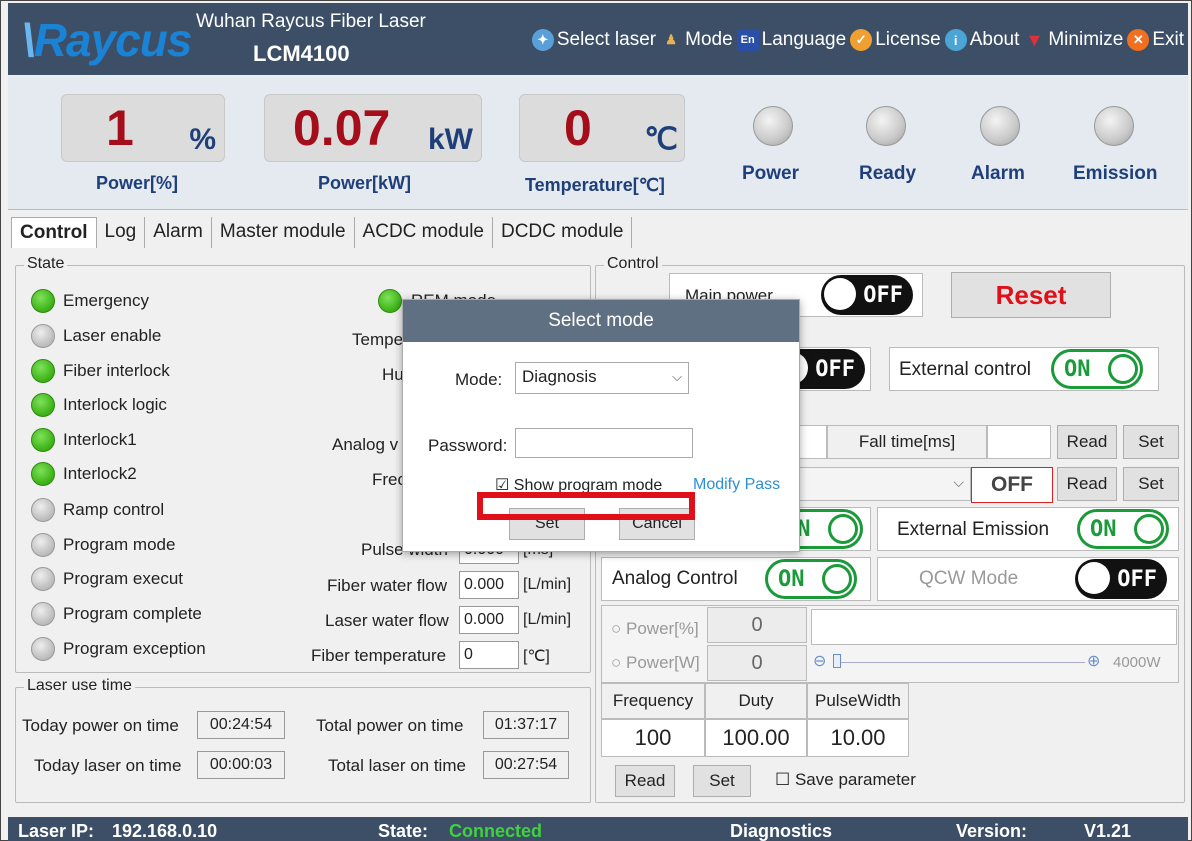 The height and width of the screenshot is (841, 1192). I want to click on power-slider: ⊖ ⊕ 4000W, so click(994, 663).